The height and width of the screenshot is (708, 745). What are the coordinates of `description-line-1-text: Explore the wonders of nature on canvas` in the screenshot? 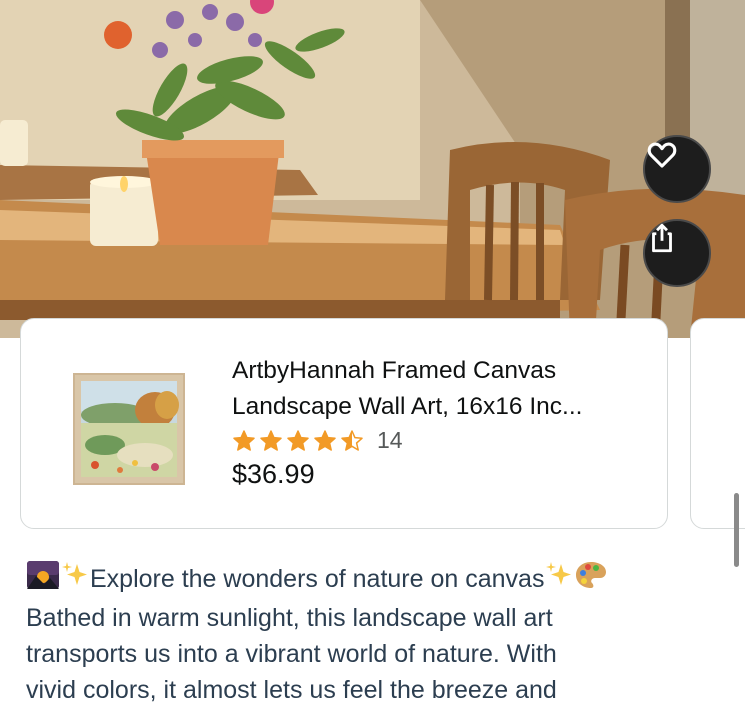 It's located at (317, 579).